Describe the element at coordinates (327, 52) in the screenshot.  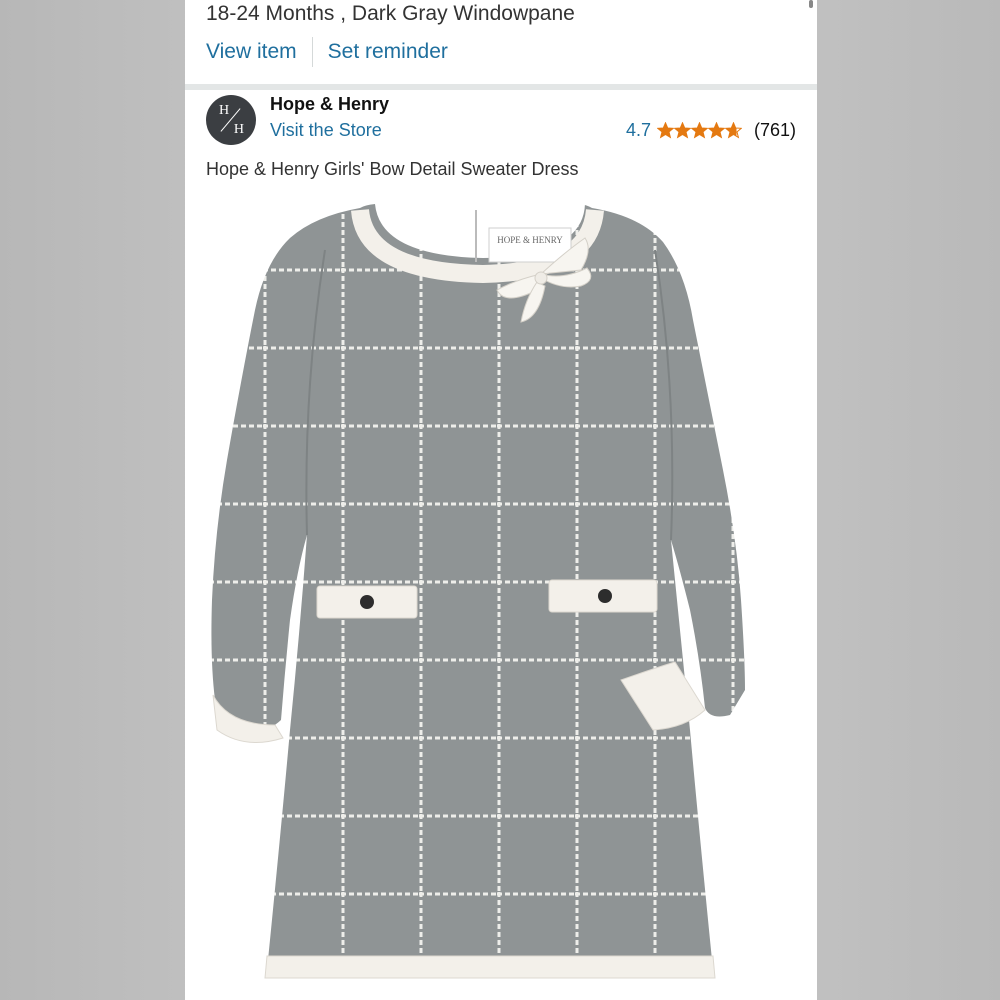
I see `item-actions: View item Set reminder` at that location.